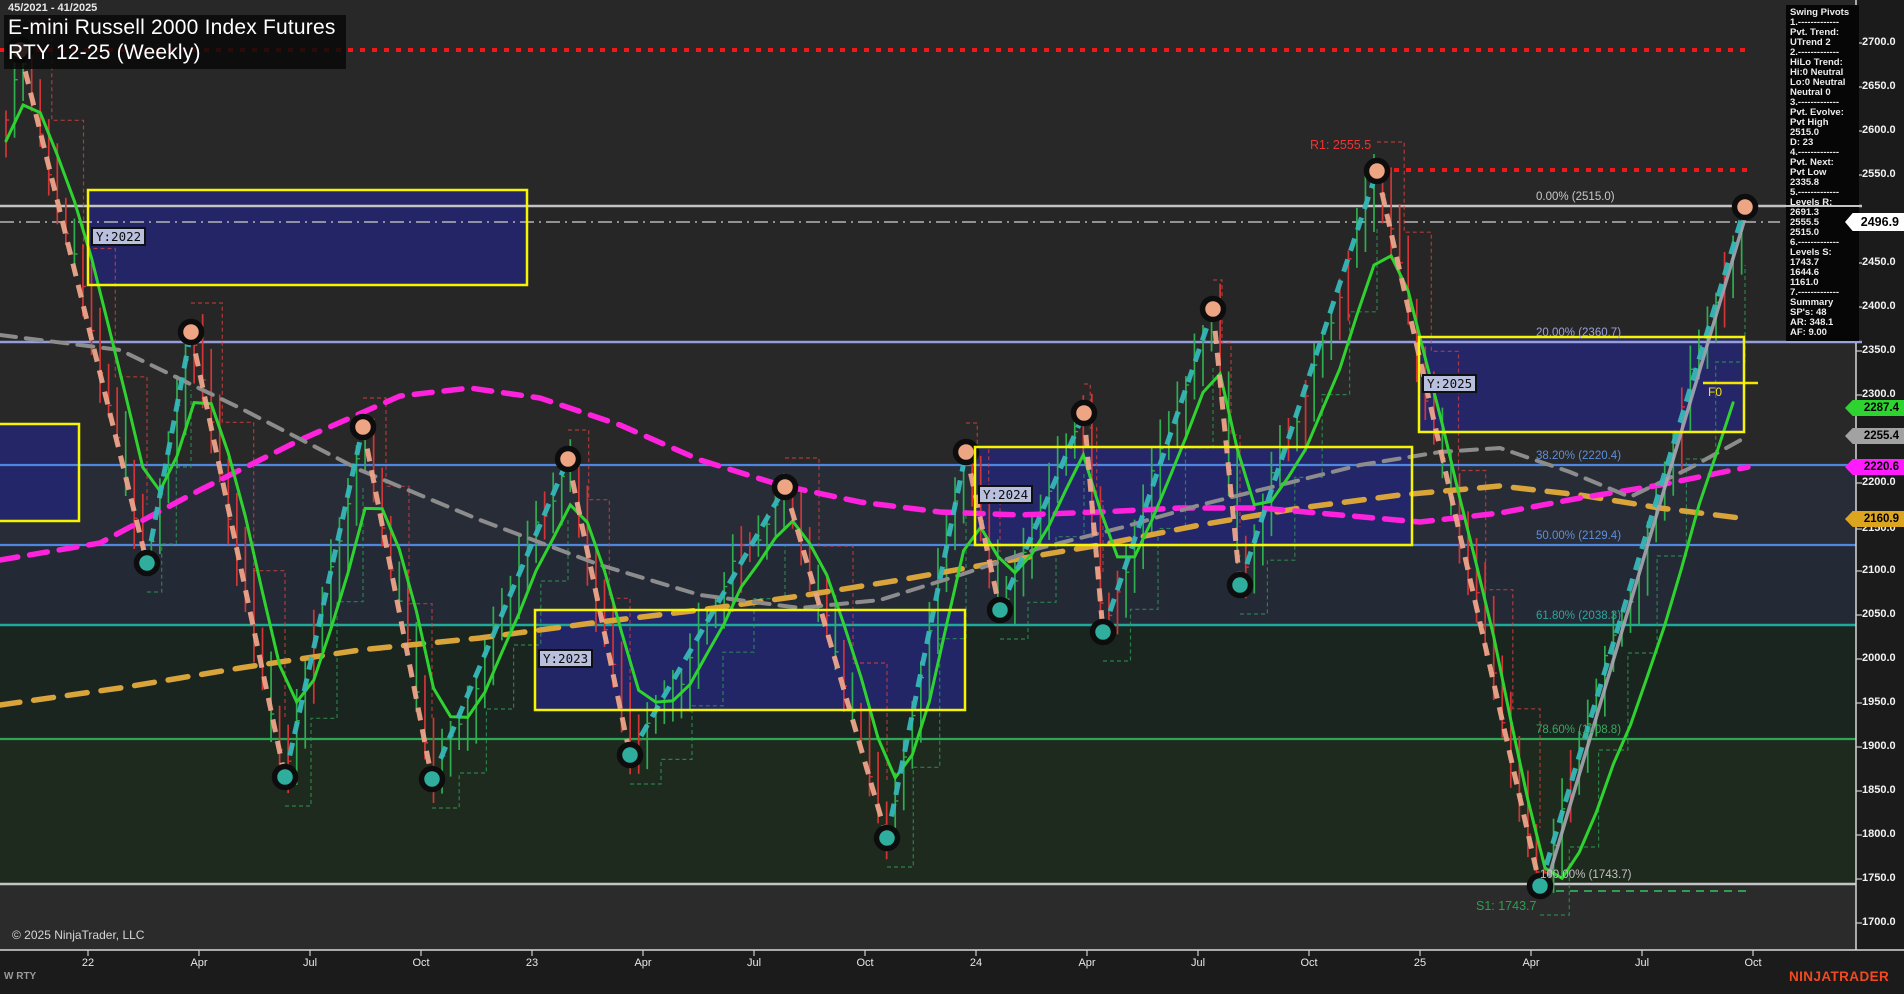 The image size is (1904, 994). Describe the element at coordinates (1341, 145) in the screenshot. I see `r1-label: R1: 2555.5` at that location.